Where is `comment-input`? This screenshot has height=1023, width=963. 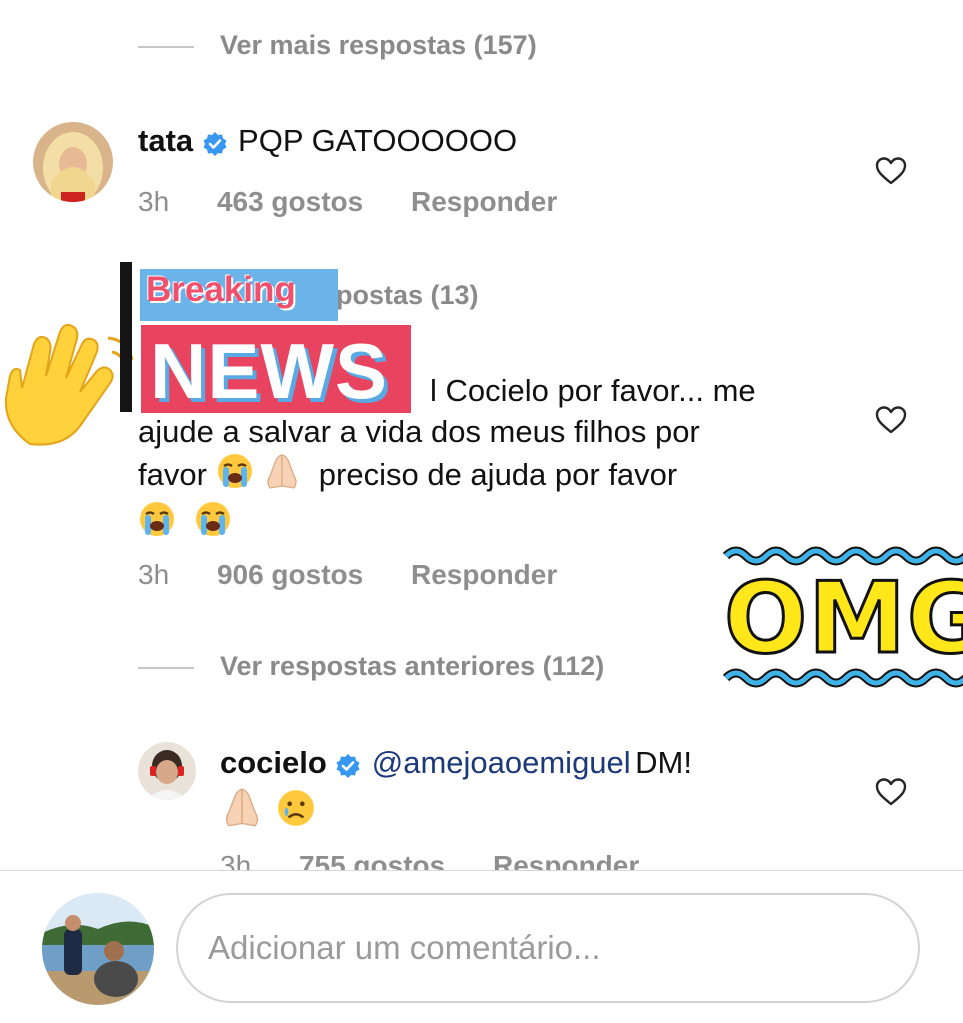
comment-input is located at coordinates (548, 948).